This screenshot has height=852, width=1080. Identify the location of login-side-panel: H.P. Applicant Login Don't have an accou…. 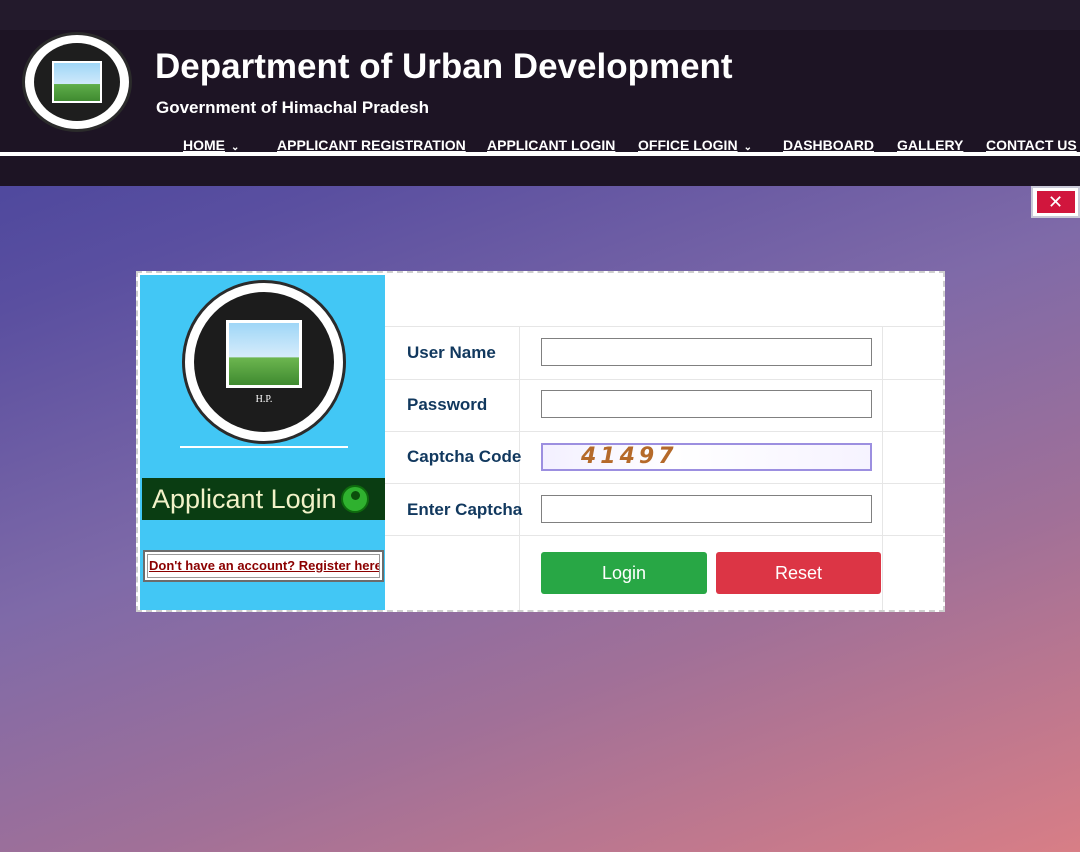
(262, 442).